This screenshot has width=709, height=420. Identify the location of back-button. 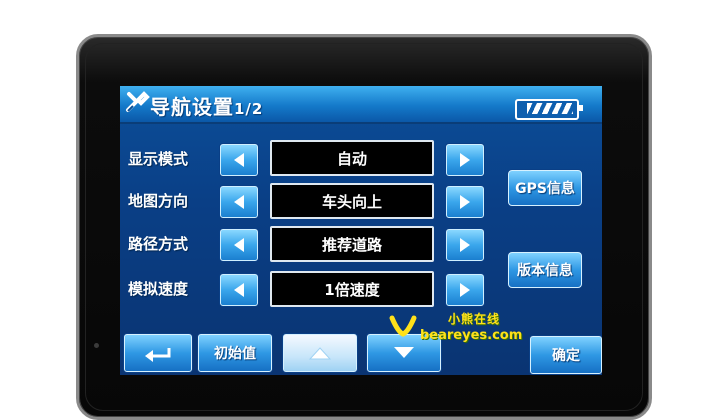
(158, 353).